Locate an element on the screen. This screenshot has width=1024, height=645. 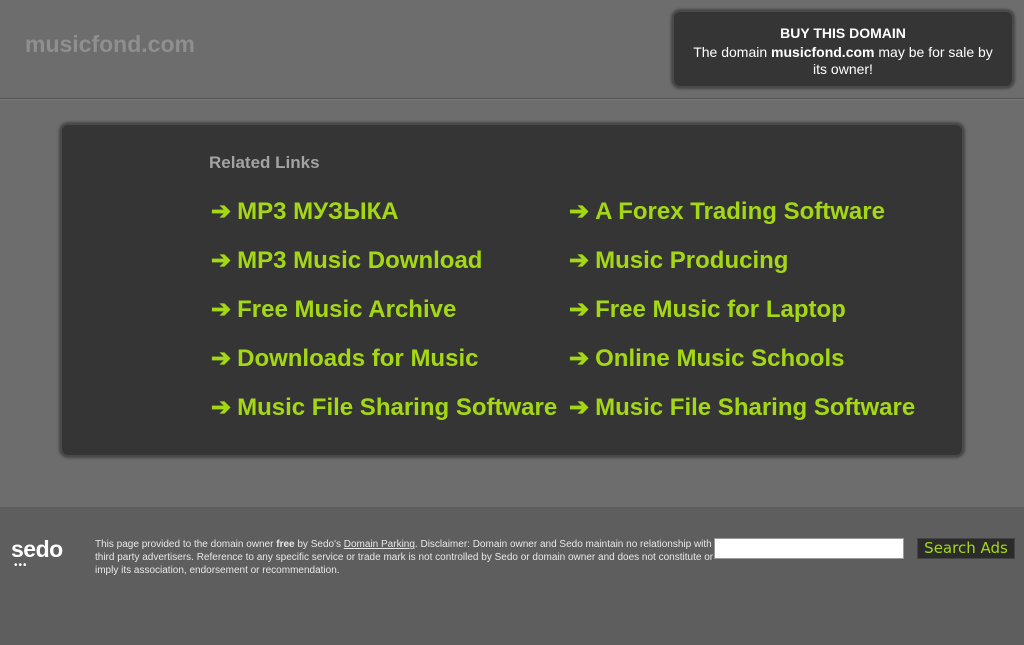
sedo-logo: sedo is located at coordinates (37, 549).